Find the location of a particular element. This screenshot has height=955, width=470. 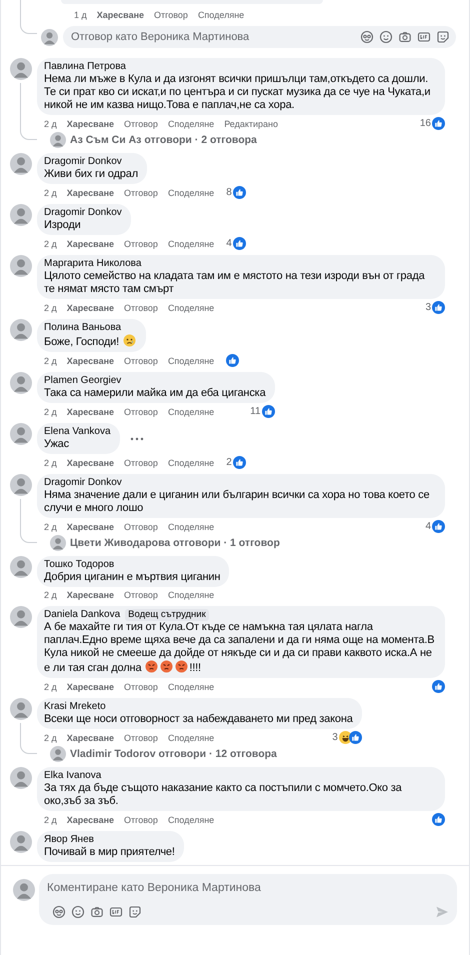

author-name: Тошко Тодоров is located at coordinates (79, 565).